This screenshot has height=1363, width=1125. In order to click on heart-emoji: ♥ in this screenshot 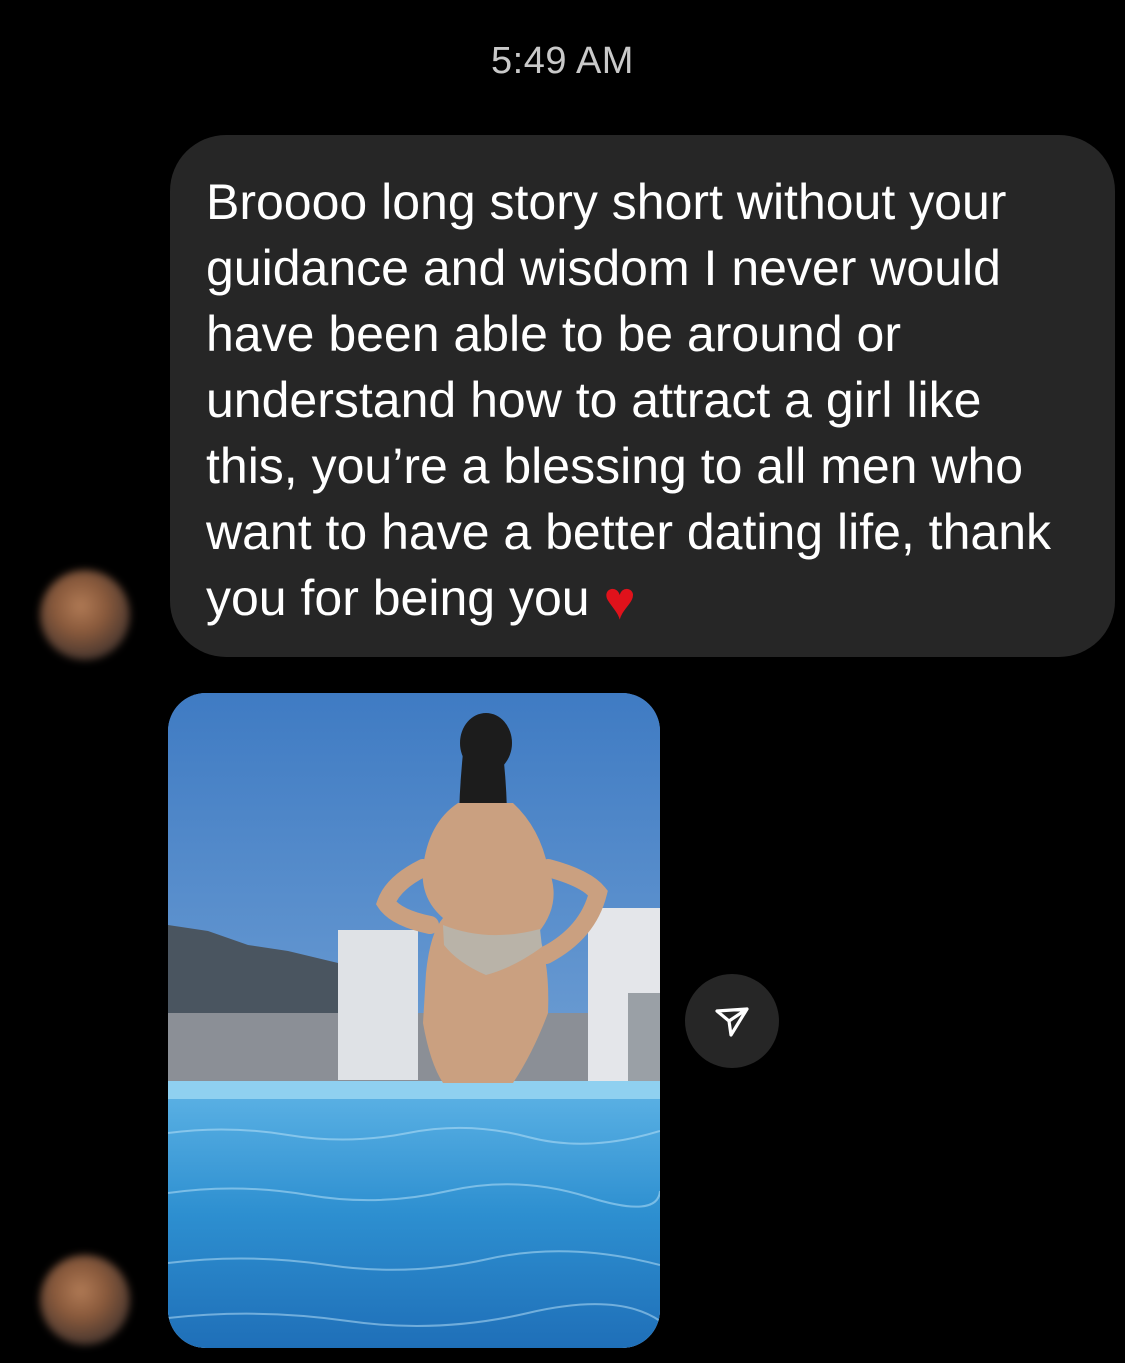, I will do `click(619, 601)`.